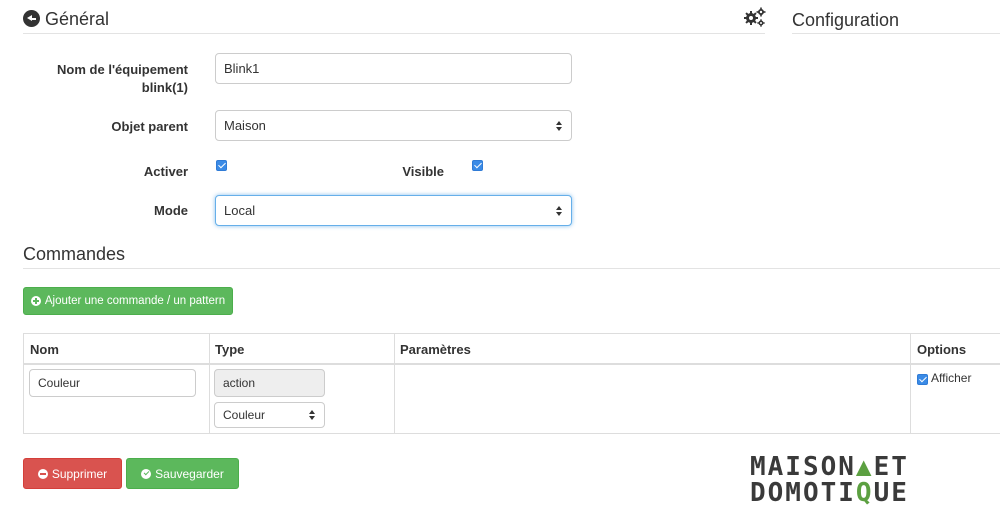 The width and height of the screenshot is (1000, 529). What do you see at coordinates (114, 79) in the screenshot?
I see `equipment-name-label: Nom de l'équipement blink(1)` at bounding box center [114, 79].